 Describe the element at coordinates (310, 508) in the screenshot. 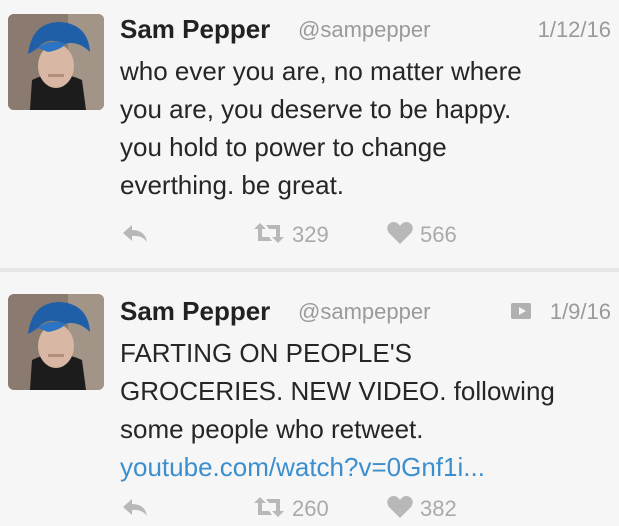

I see `retweet-count: 260` at that location.